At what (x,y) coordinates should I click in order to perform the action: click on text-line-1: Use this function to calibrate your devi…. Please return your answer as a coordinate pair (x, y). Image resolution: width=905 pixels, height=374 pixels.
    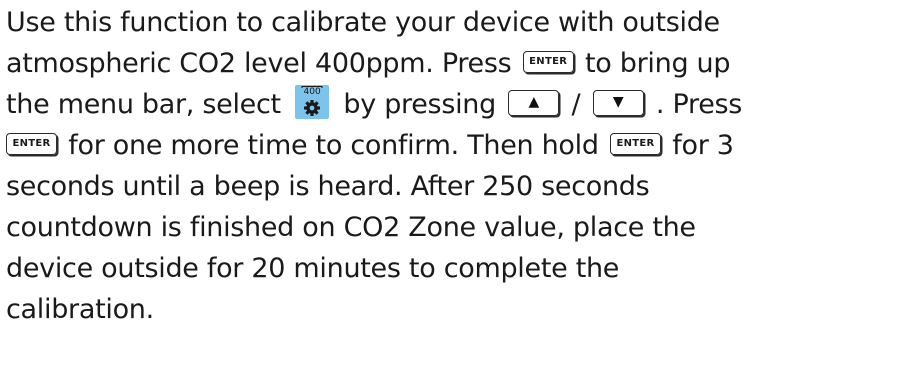
    Looking at the image, I should click on (453, 22).